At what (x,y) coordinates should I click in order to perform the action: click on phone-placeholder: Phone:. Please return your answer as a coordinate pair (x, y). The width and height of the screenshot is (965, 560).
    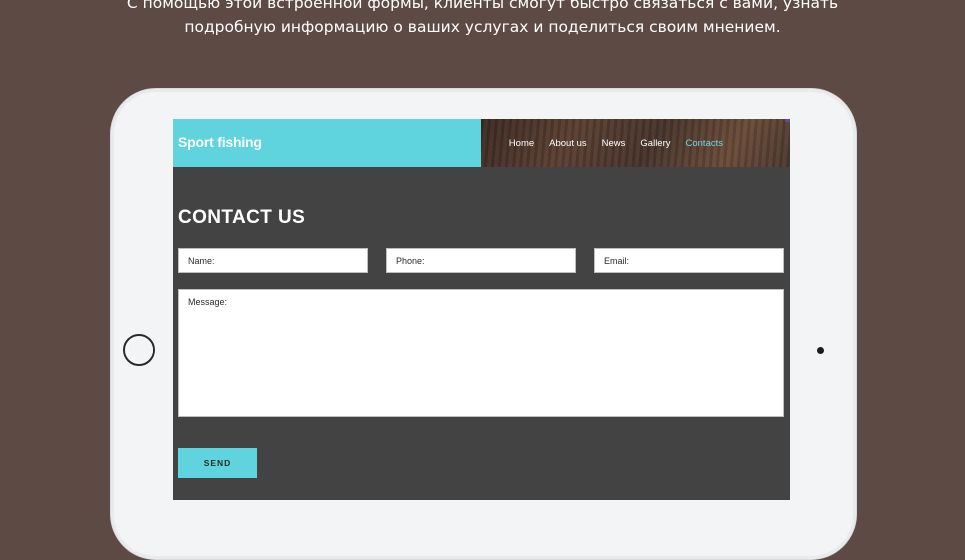
    Looking at the image, I should click on (410, 261).